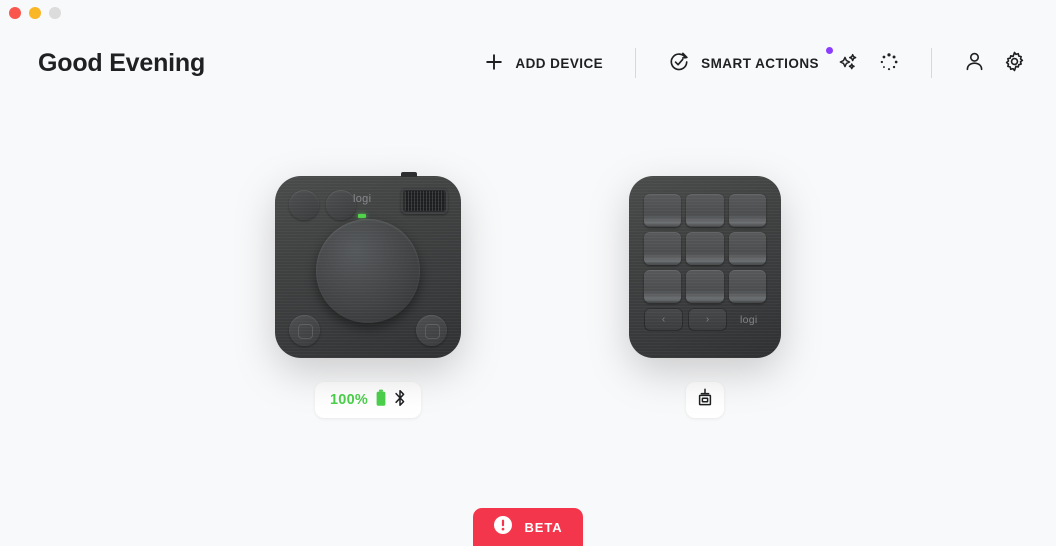 Image resolution: width=1056 pixels, height=546 pixels. Describe the element at coordinates (55, 13) in the screenshot. I see `window-zoom-button` at that location.